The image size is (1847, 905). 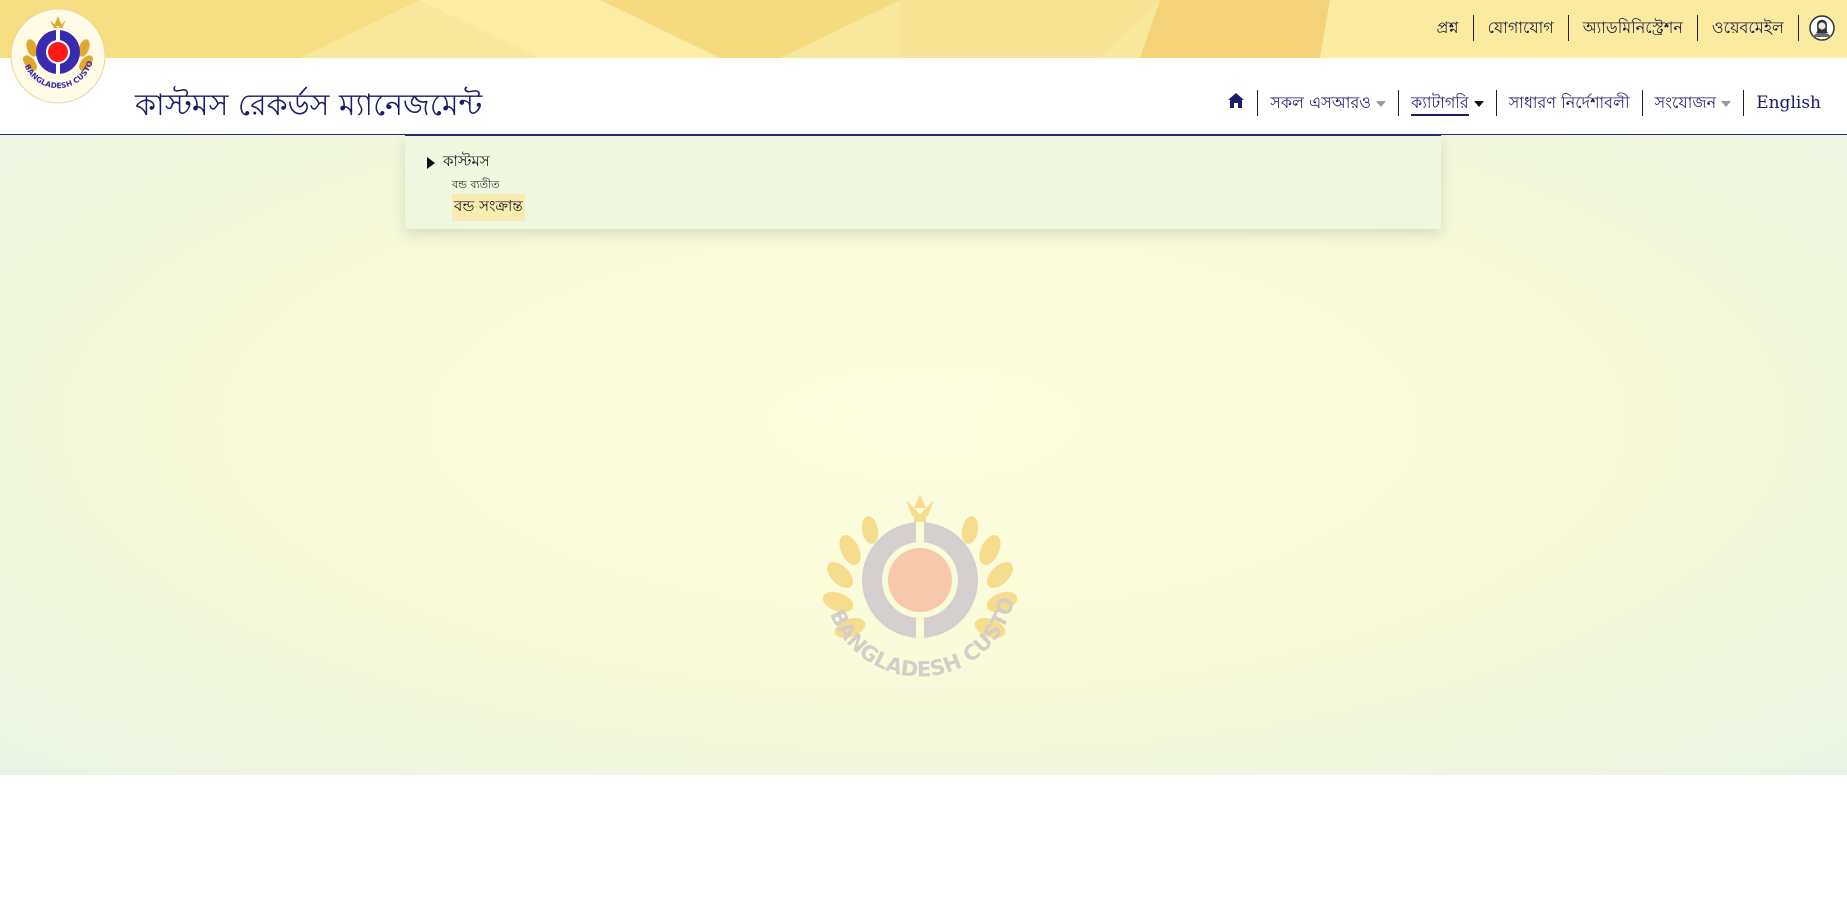 What do you see at coordinates (488, 207) in the screenshot?
I see `dropdown-item-bond-related: বন্ড সংক্রান্ত` at bounding box center [488, 207].